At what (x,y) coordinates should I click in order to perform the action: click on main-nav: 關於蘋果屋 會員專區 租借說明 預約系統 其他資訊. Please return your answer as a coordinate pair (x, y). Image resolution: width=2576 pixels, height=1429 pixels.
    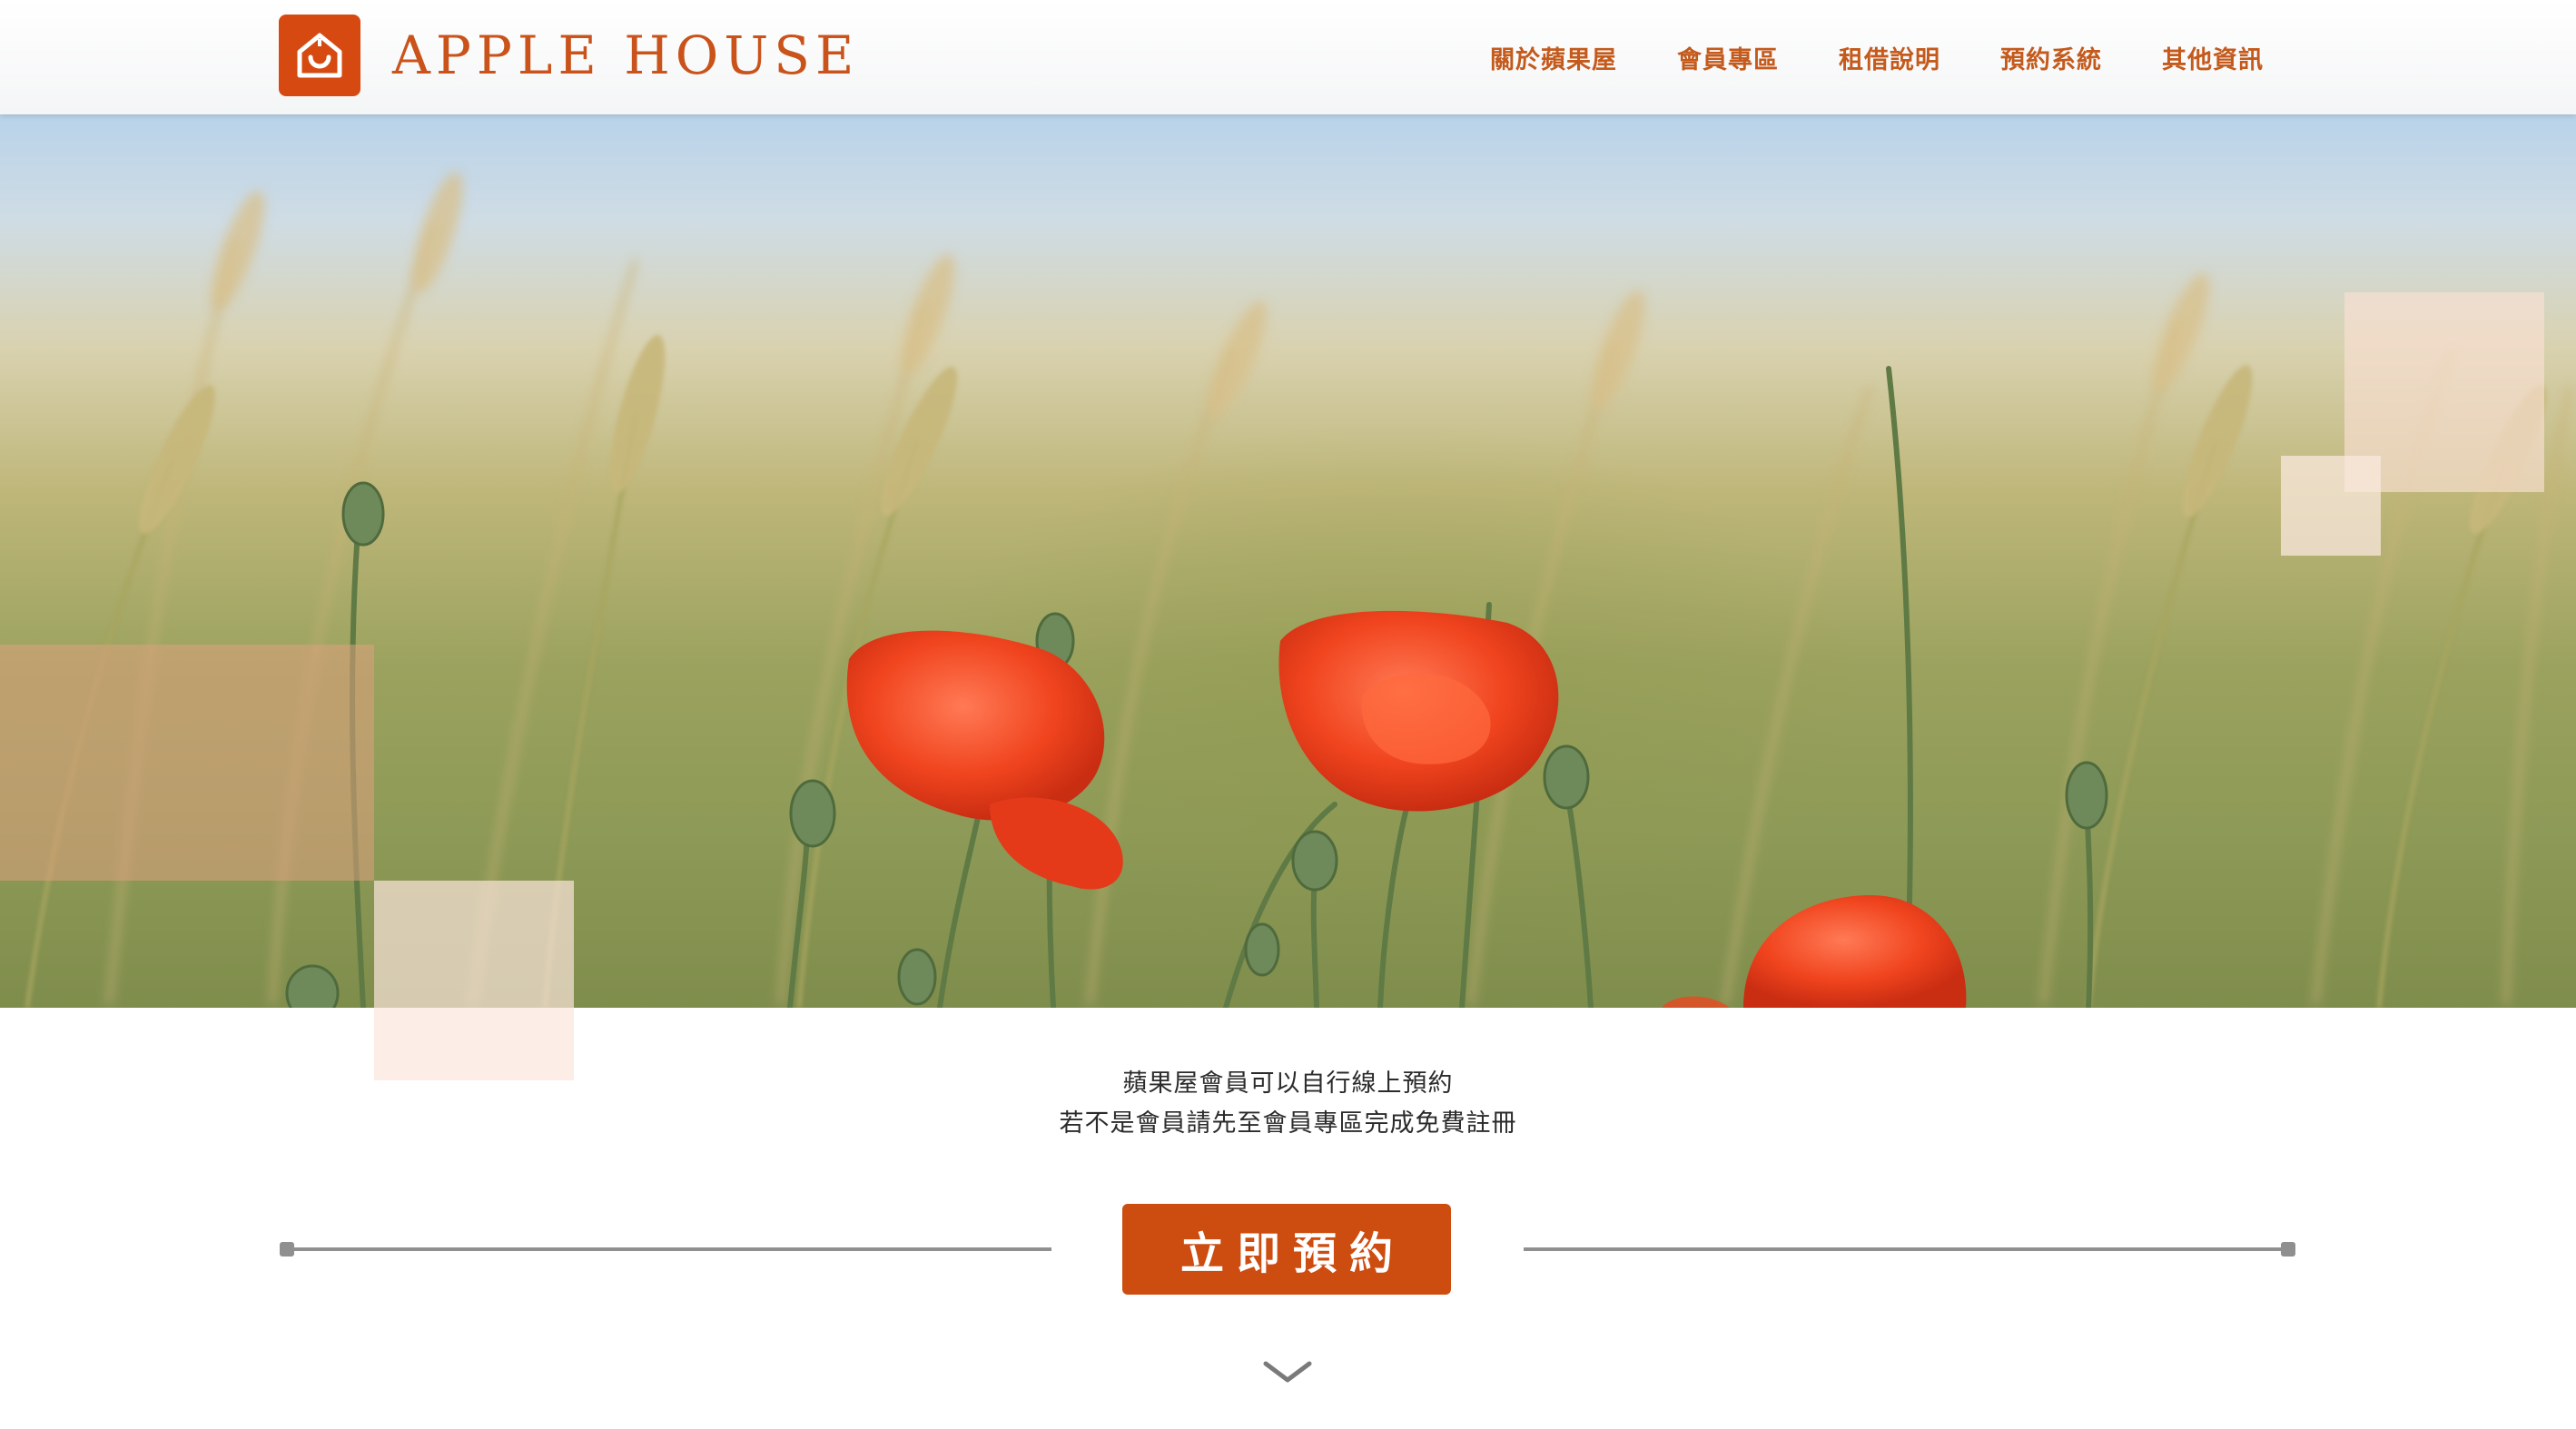
    Looking at the image, I should click on (1877, 57).